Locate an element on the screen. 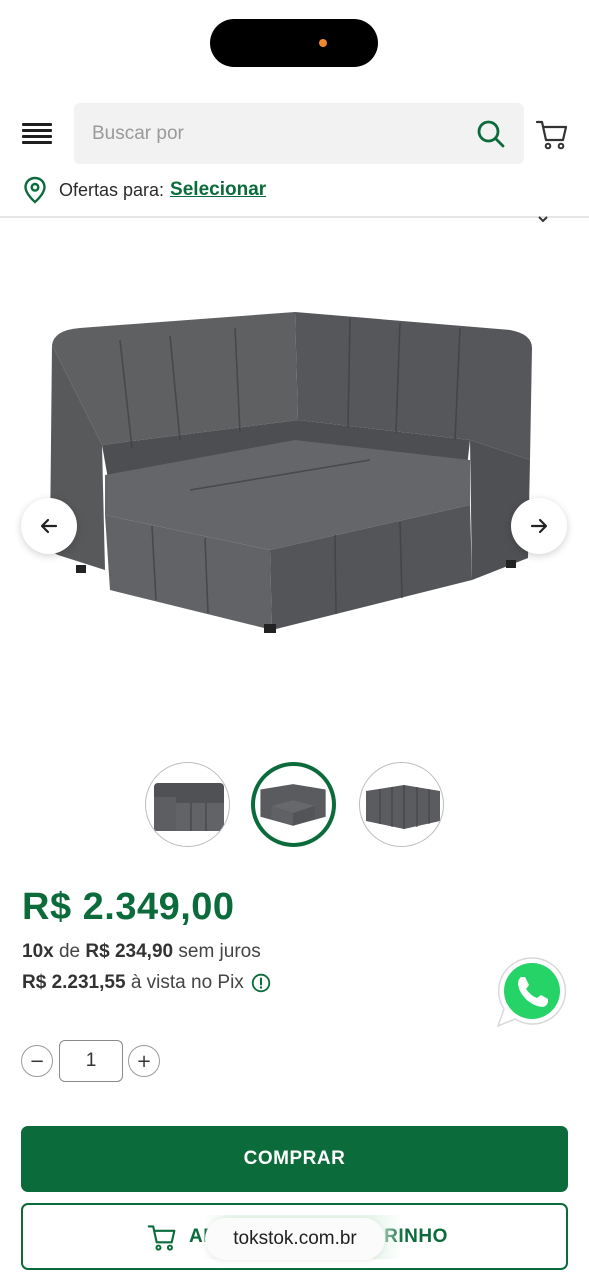 The width and height of the screenshot is (589, 1280). info-icon is located at coordinates (261, 983).